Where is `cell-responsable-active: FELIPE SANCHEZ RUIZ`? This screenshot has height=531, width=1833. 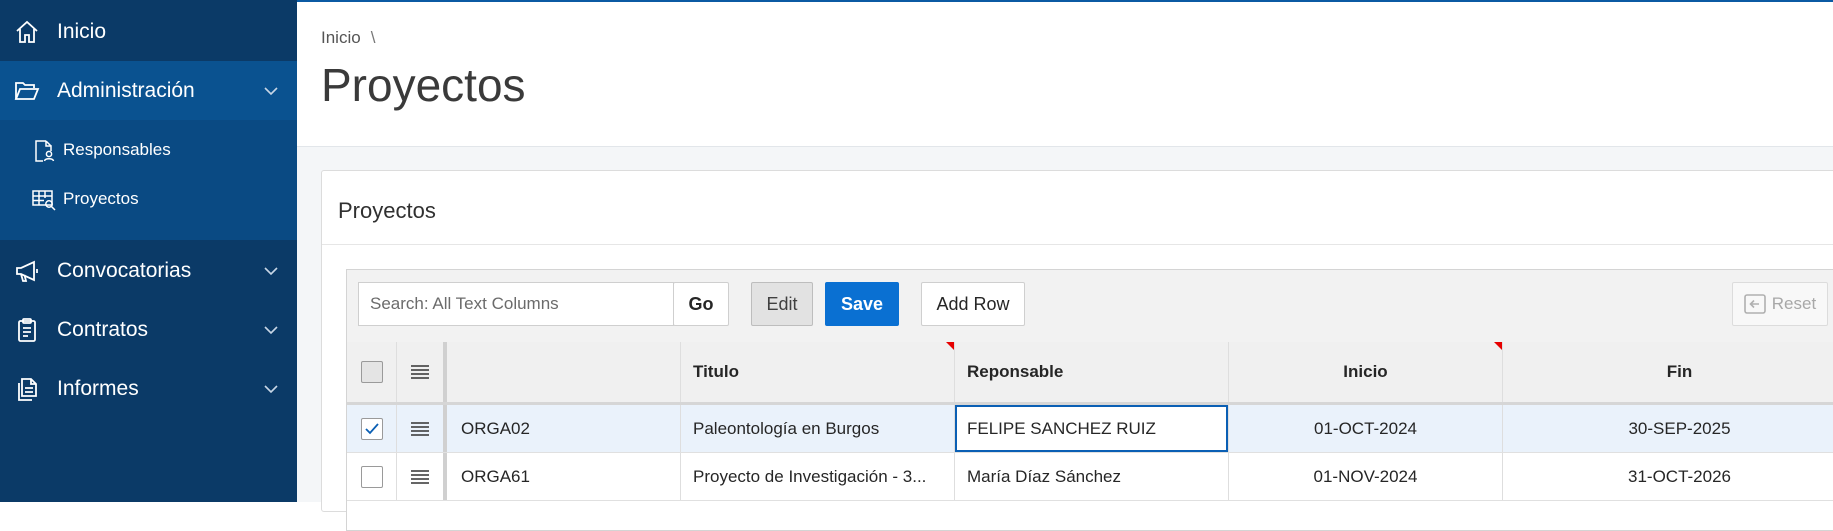
cell-responsable-active: FELIPE SANCHEZ RUIZ is located at coordinates (1092, 428).